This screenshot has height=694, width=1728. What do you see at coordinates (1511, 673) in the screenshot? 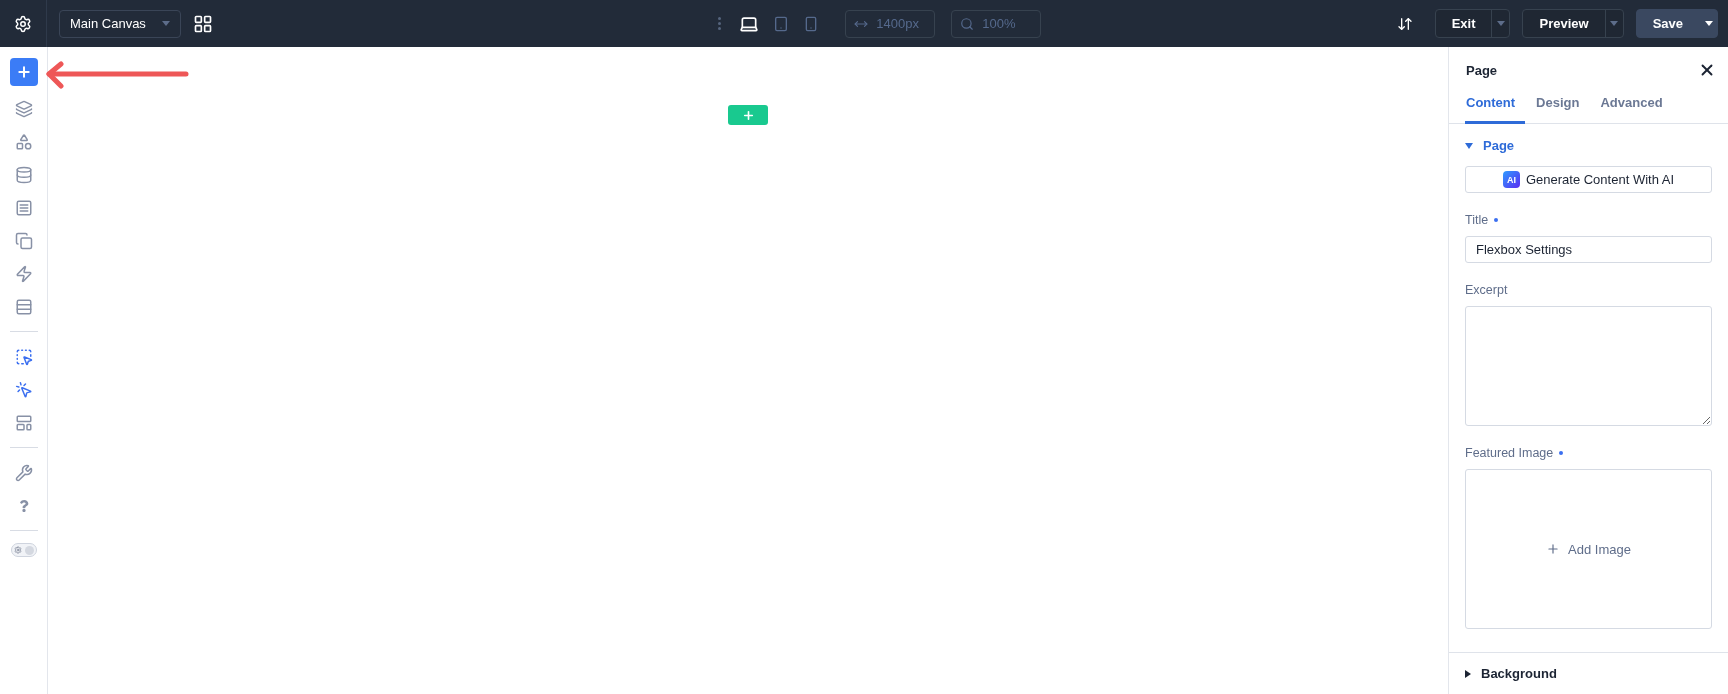
I see `section-header: Background` at bounding box center [1511, 673].